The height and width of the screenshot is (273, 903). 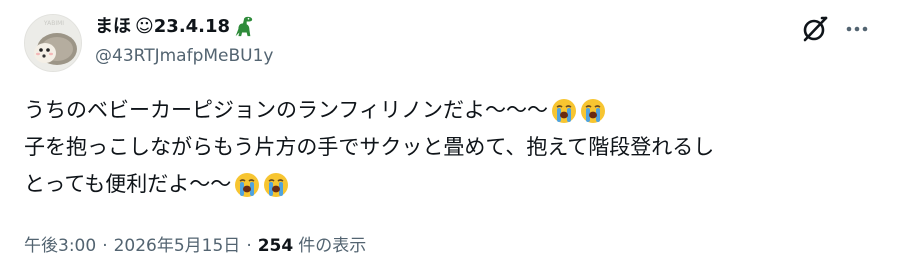 What do you see at coordinates (857, 29) in the screenshot?
I see `more-icon` at bounding box center [857, 29].